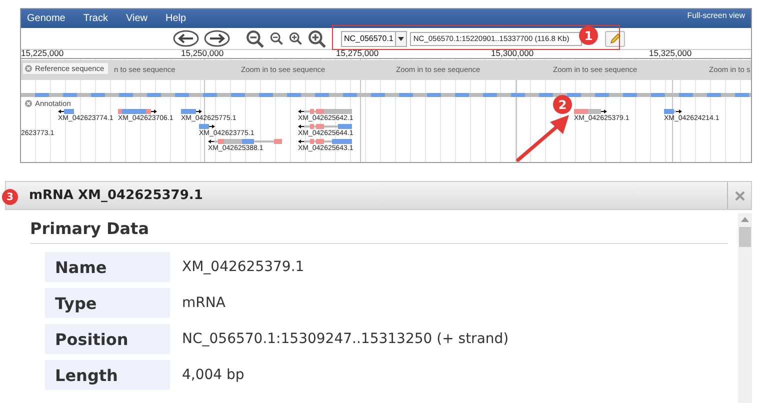 This screenshot has height=403, width=767. Describe the element at coordinates (379, 231) in the screenshot. I see `section-heading: Primary Data` at that location.